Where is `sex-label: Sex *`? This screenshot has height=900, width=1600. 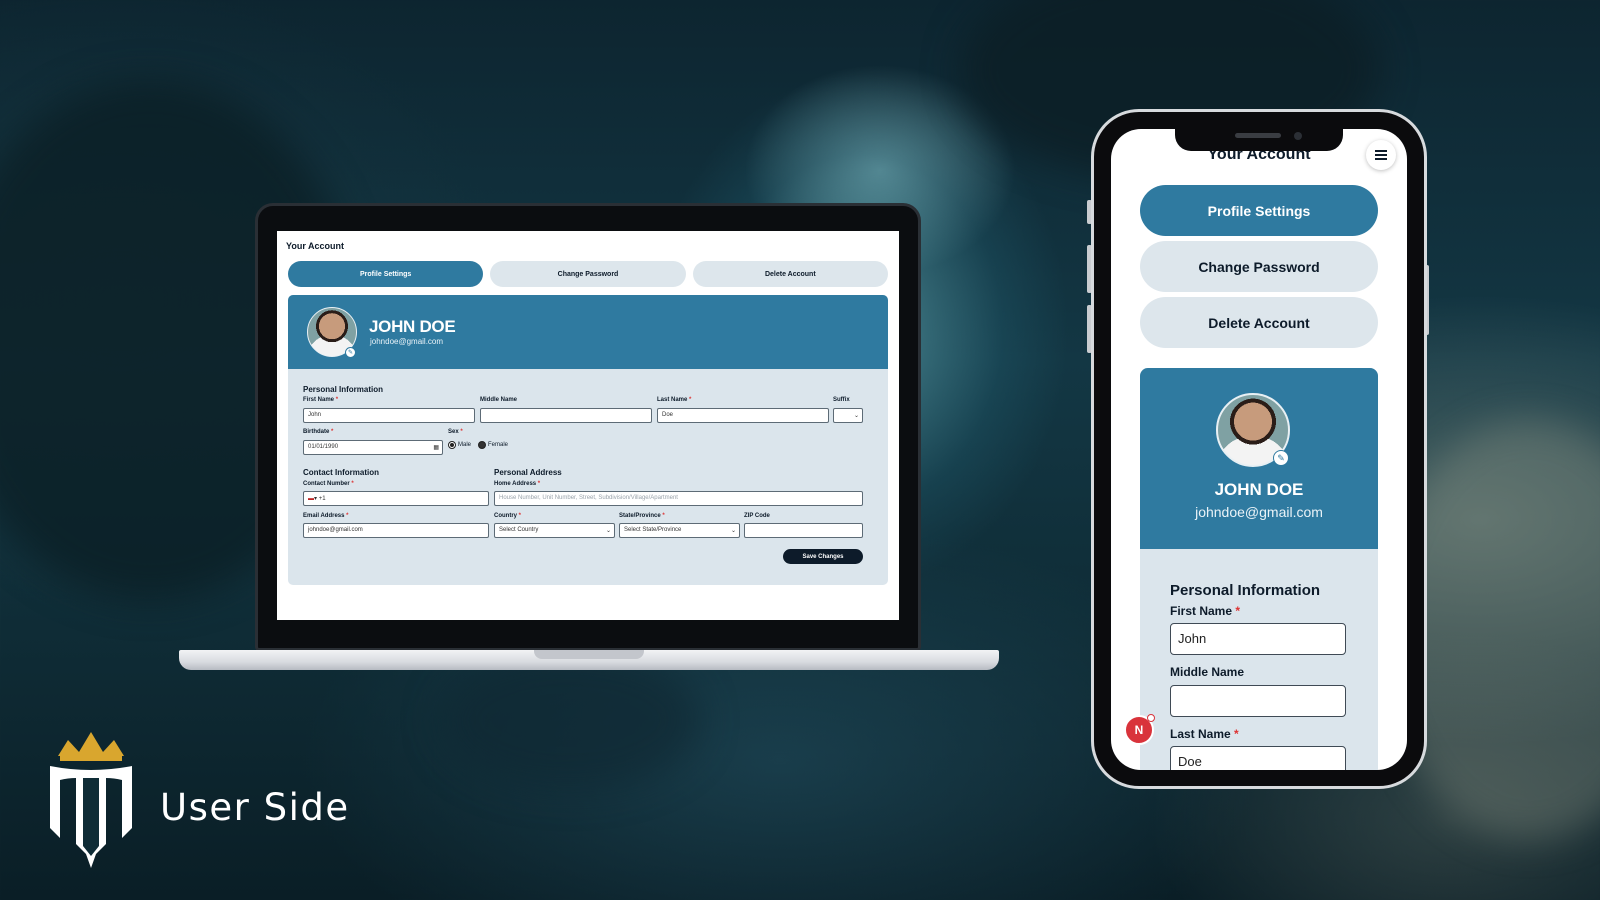 sex-label: Sex * is located at coordinates (455, 432).